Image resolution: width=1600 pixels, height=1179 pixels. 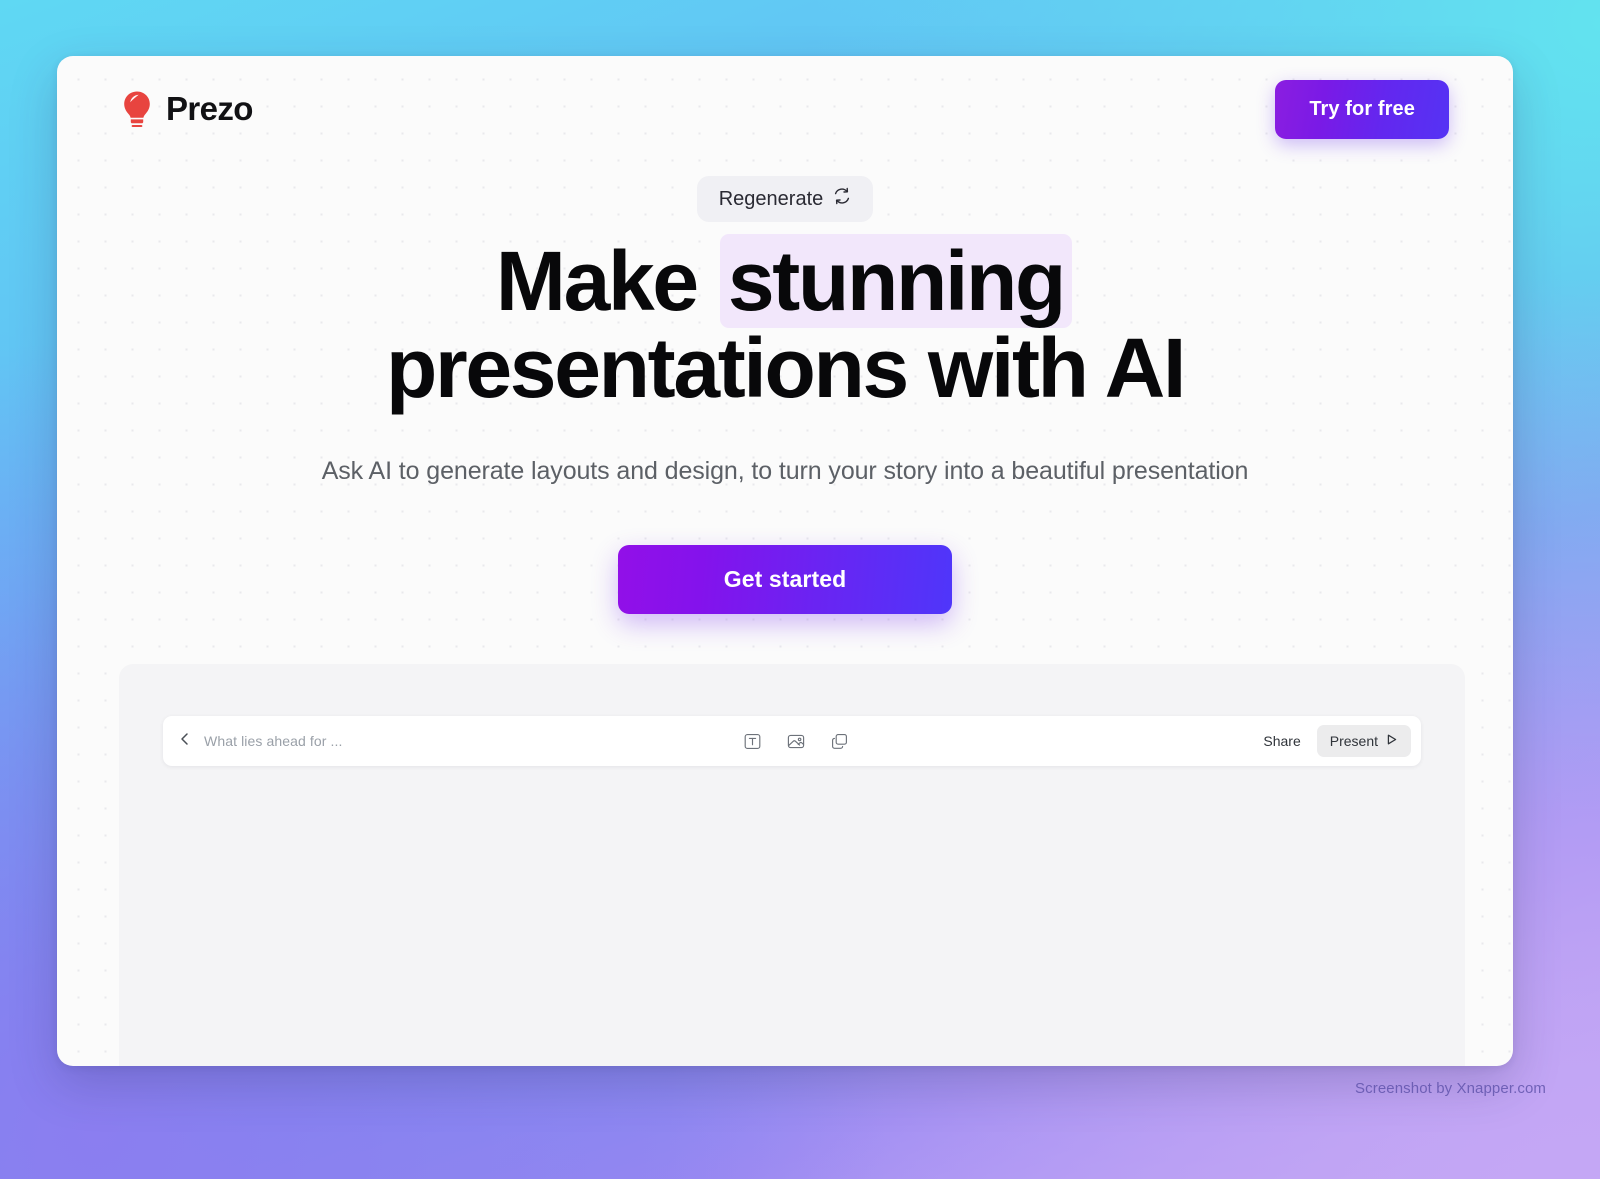 I want to click on text-box-icon, so click(x=752, y=741).